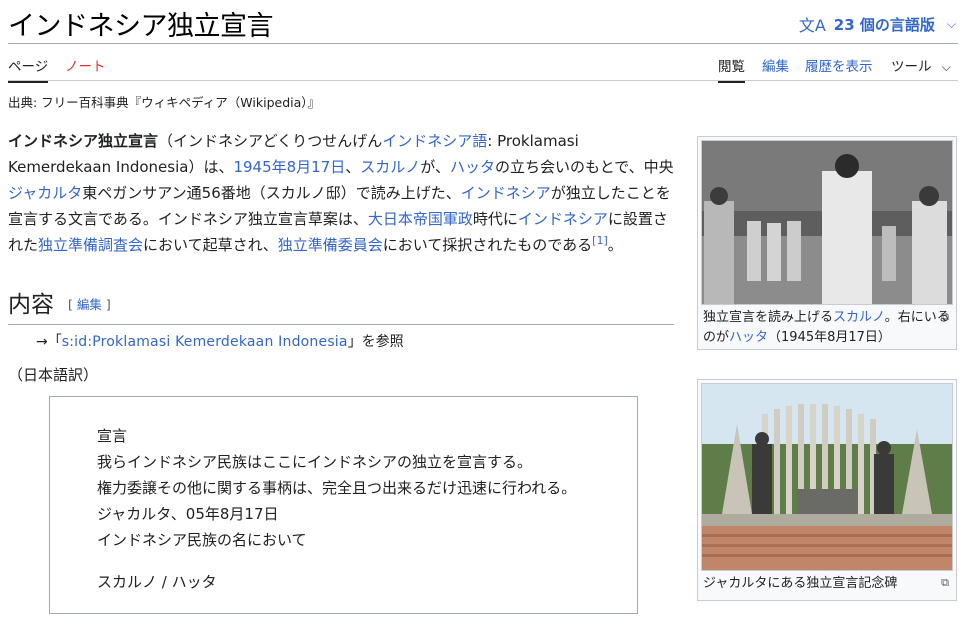  I want to click on hatnote-text: 」を参照, so click(375, 342).